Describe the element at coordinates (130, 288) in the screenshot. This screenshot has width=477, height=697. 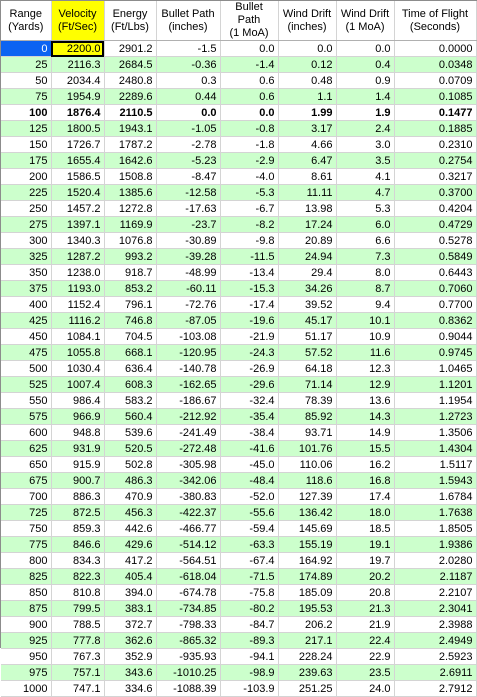
I see `cell-energy: 853.2` at that location.